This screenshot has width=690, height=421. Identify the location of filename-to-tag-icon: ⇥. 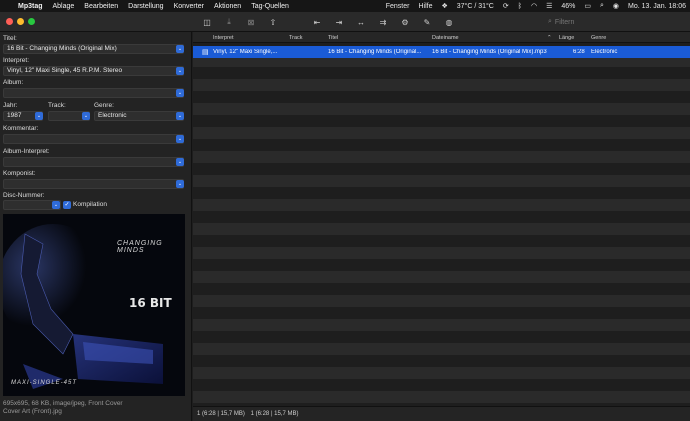
(339, 22).